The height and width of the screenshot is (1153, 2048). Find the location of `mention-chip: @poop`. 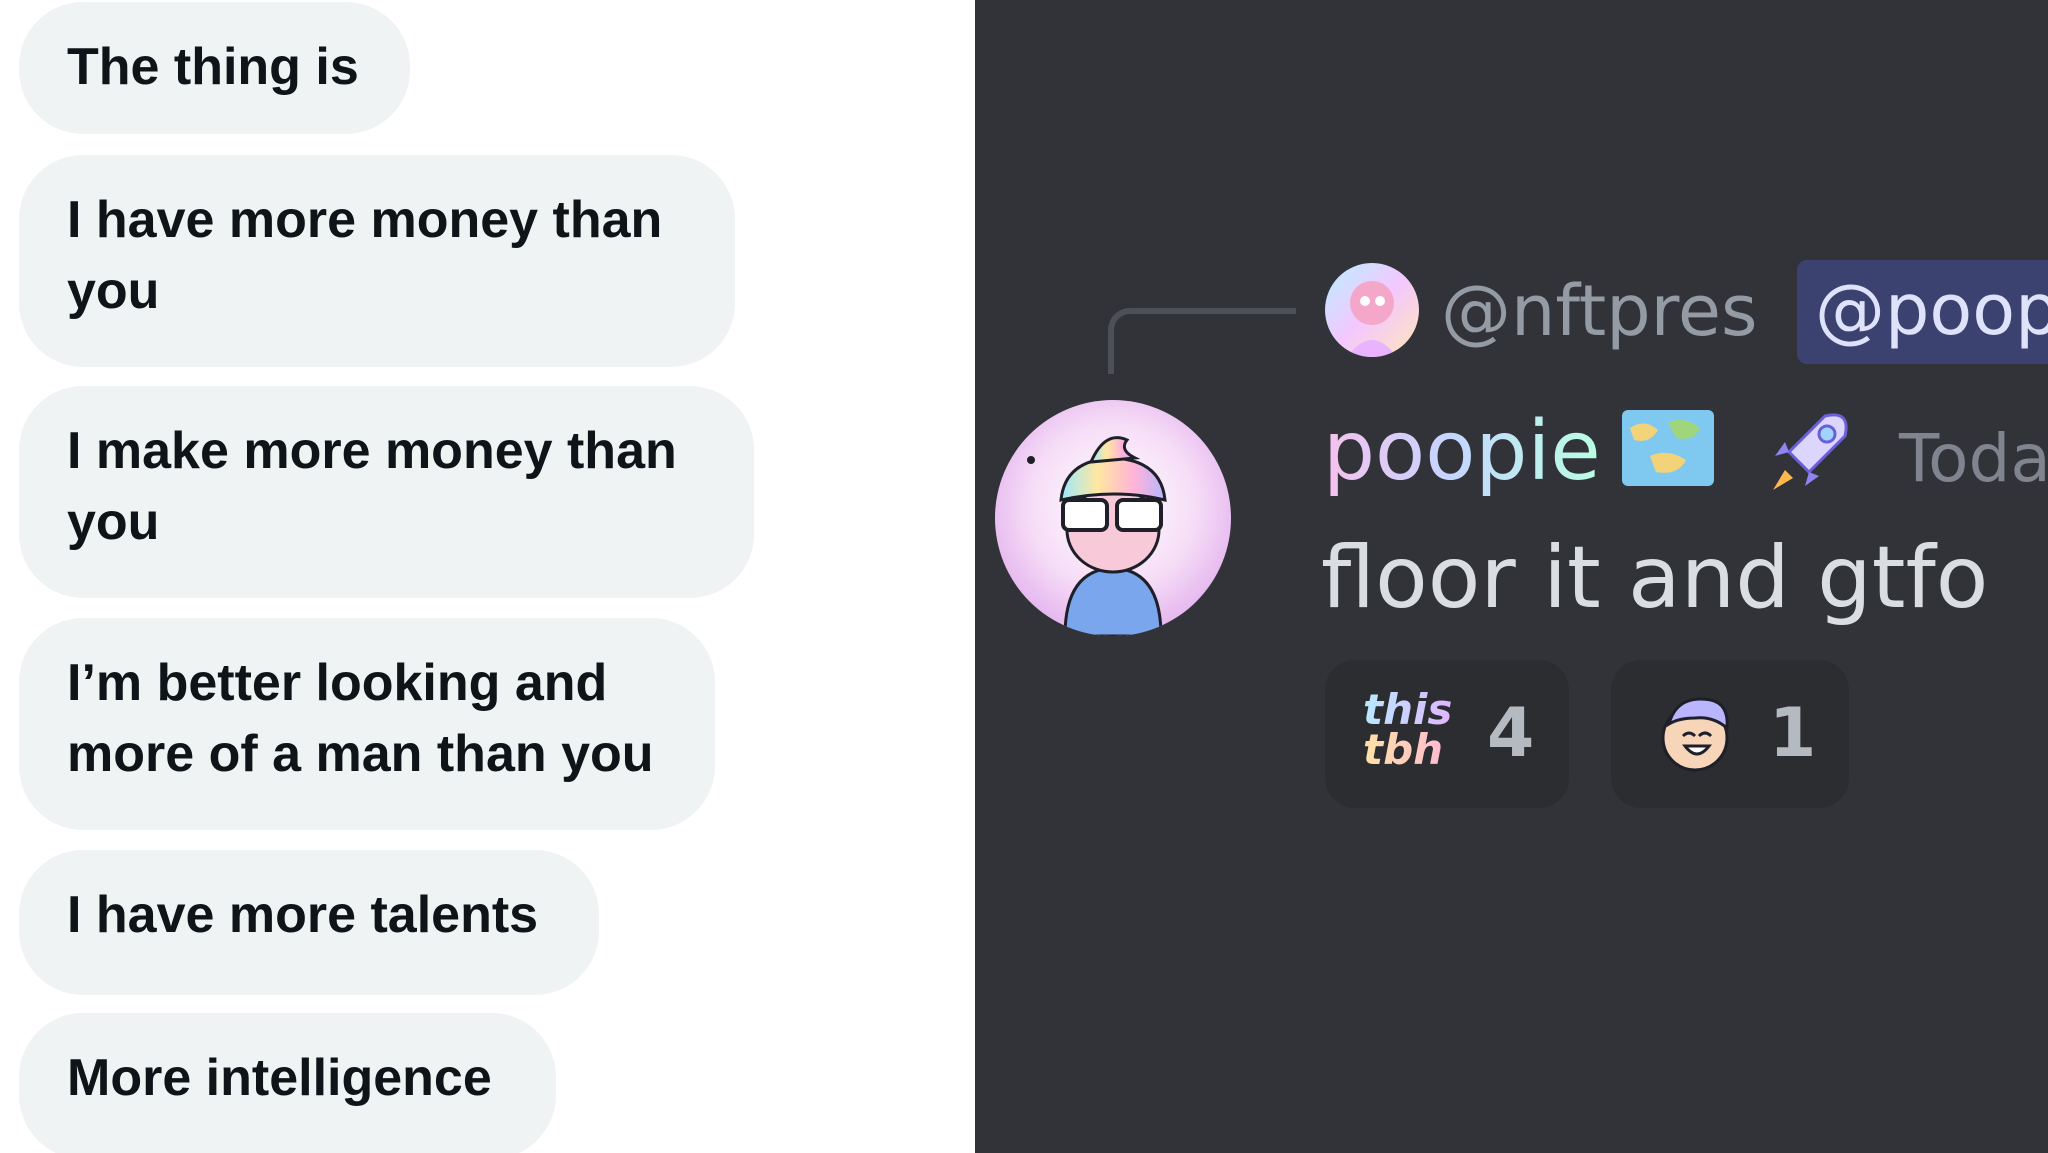

mention-chip: @poop is located at coordinates (1922, 312).